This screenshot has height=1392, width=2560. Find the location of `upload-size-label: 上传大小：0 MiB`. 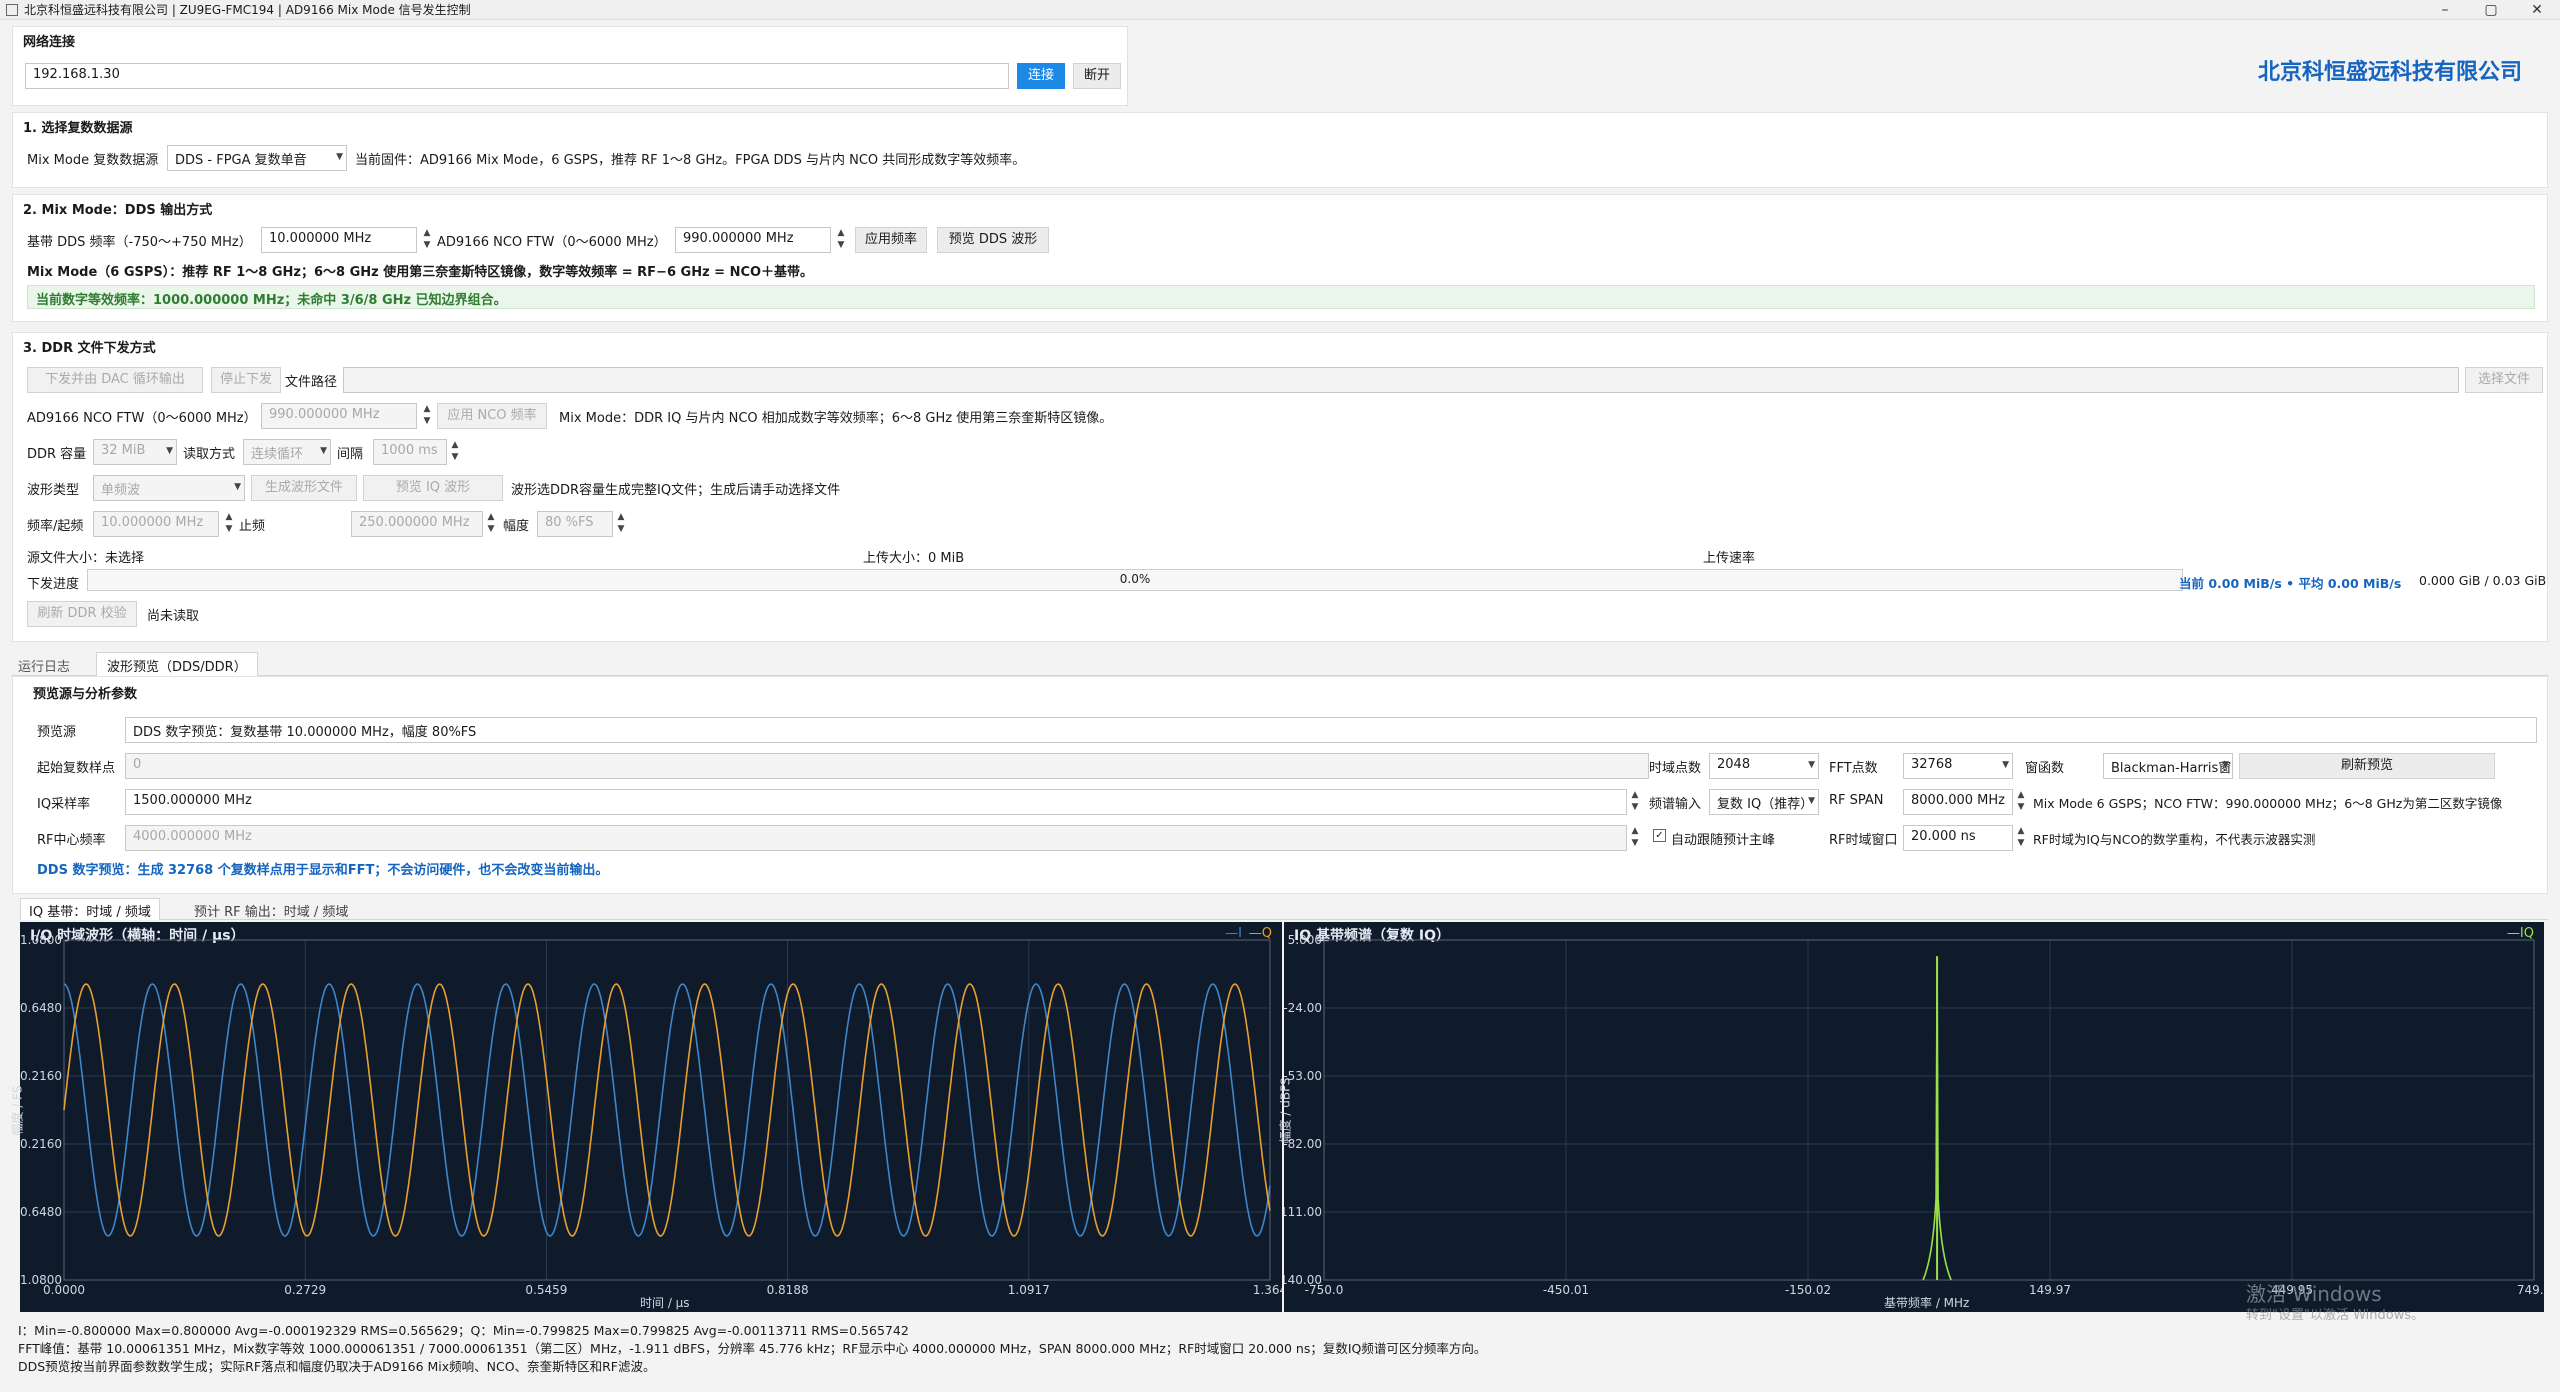

upload-size-label: 上传大小：0 MiB is located at coordinates (914, 558).